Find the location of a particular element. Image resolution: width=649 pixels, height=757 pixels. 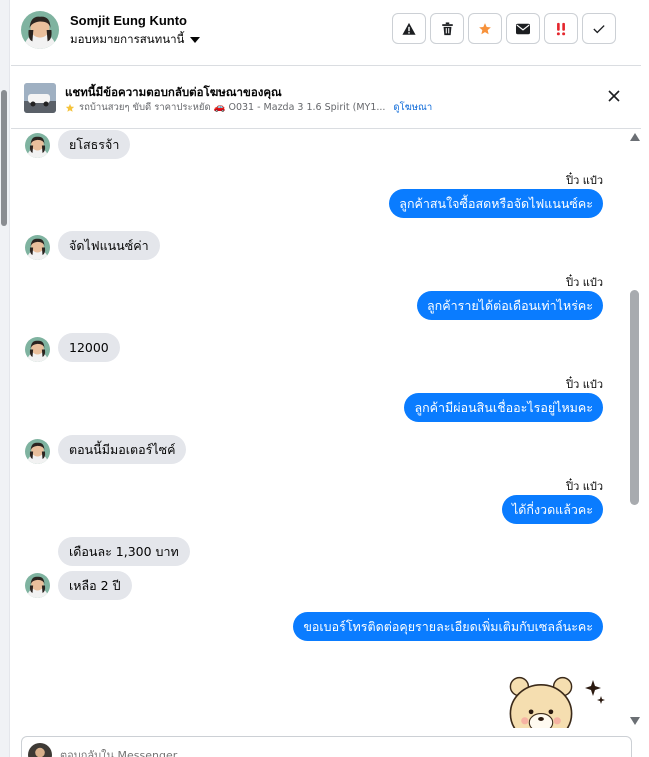

scroll-up-arrow-icon is located at coordinates (635, 137).